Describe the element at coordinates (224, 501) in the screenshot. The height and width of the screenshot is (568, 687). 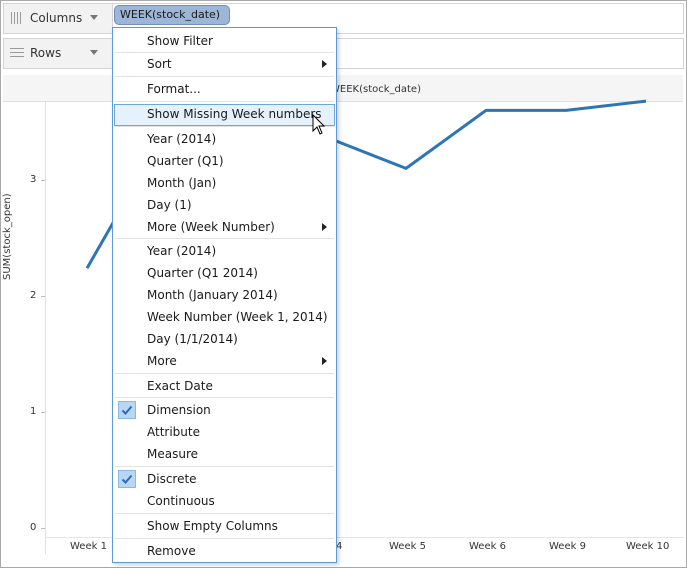
I see `menu-item-continuous: Continuous` at that location.